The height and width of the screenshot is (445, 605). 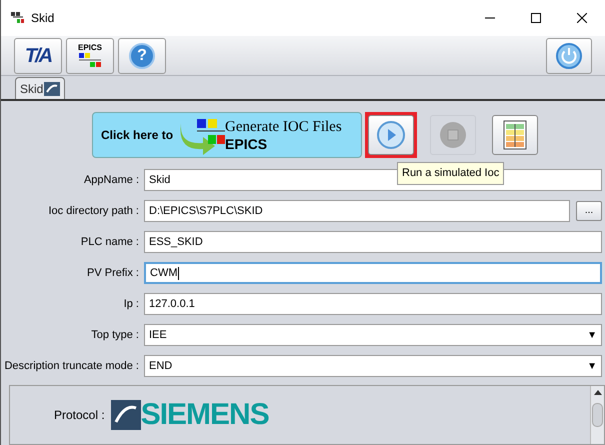 I want to click on input-field: D:\EPICS\S7PLC\SKID, so click(x=357, y=211).